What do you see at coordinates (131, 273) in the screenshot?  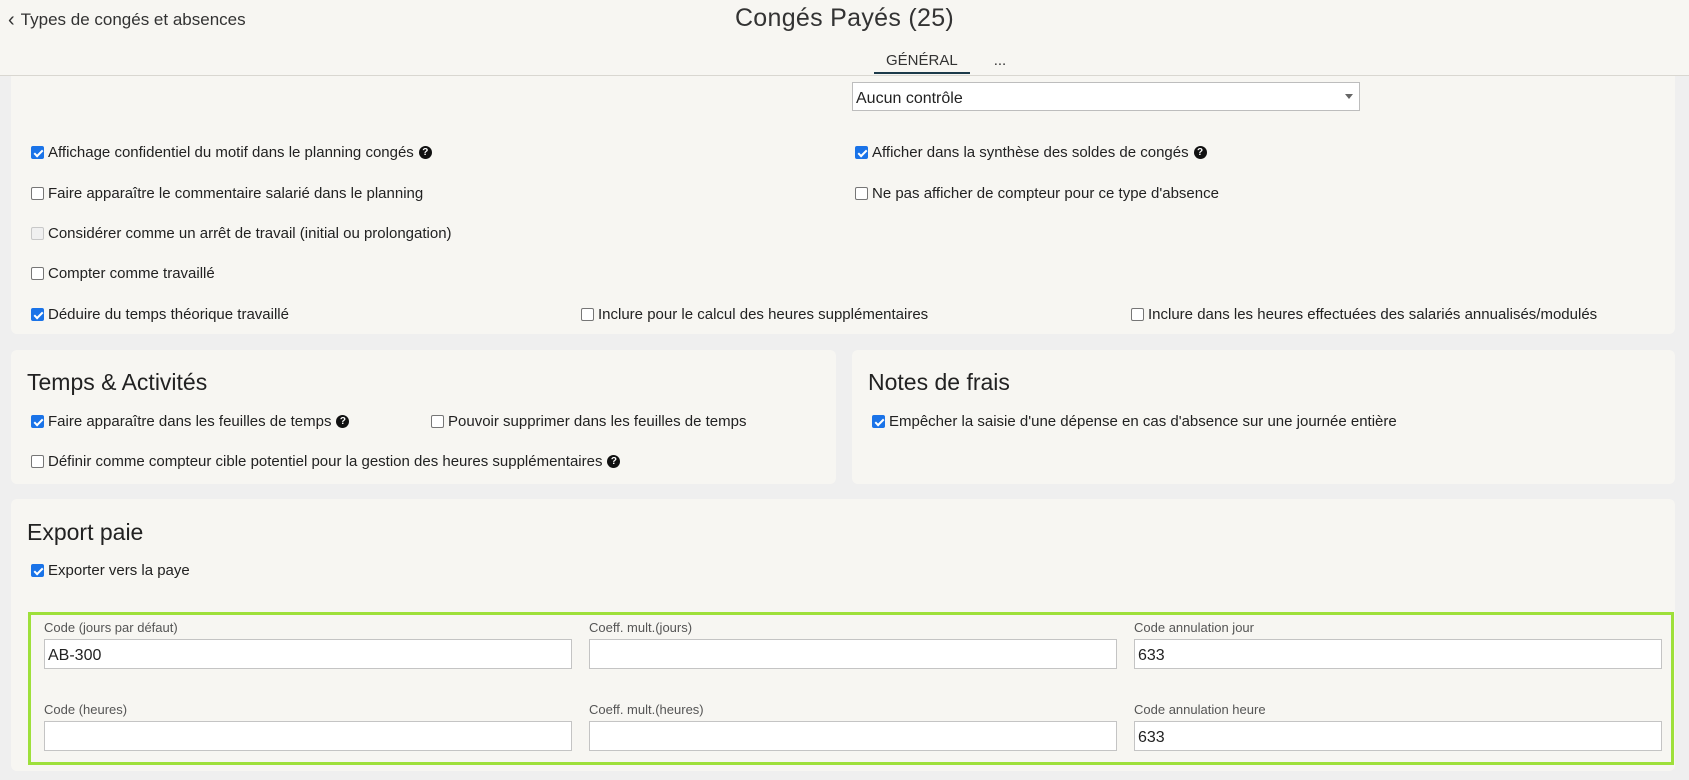 I see `option-label: Compter comme travaillé` at bounding box center [131, 273].